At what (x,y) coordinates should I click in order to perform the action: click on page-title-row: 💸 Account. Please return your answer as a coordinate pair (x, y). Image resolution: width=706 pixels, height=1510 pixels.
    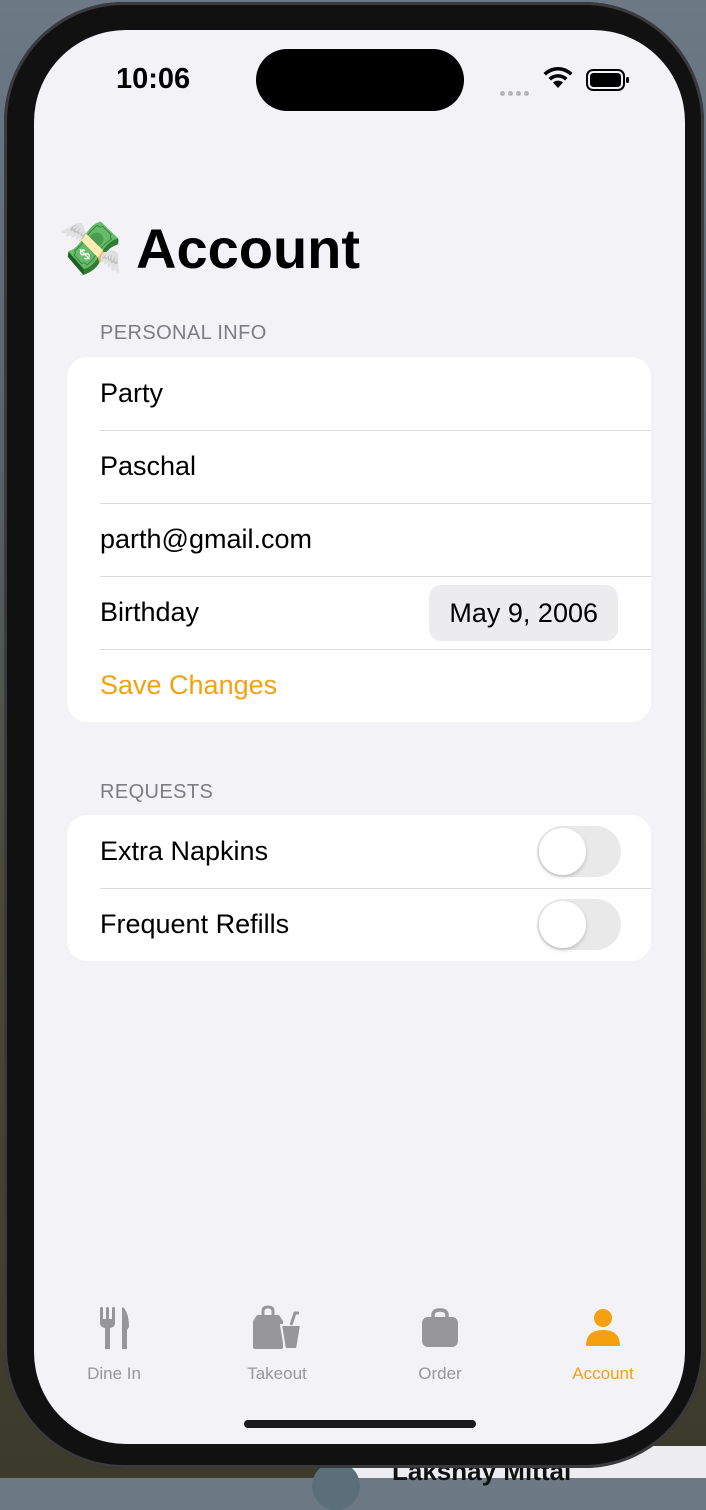
    Looking at the image, I should click on (209, 248).